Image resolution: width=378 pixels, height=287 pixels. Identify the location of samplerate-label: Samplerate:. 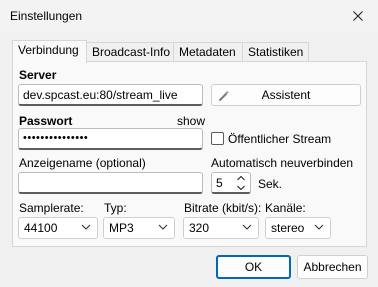
(51, 208).